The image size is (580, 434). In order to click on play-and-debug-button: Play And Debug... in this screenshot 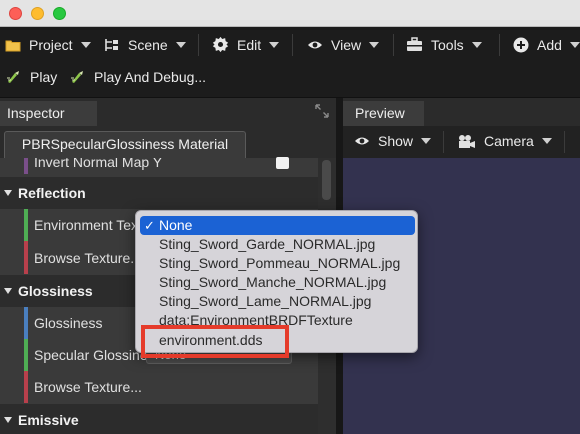, I will do `click(138, 77)`.